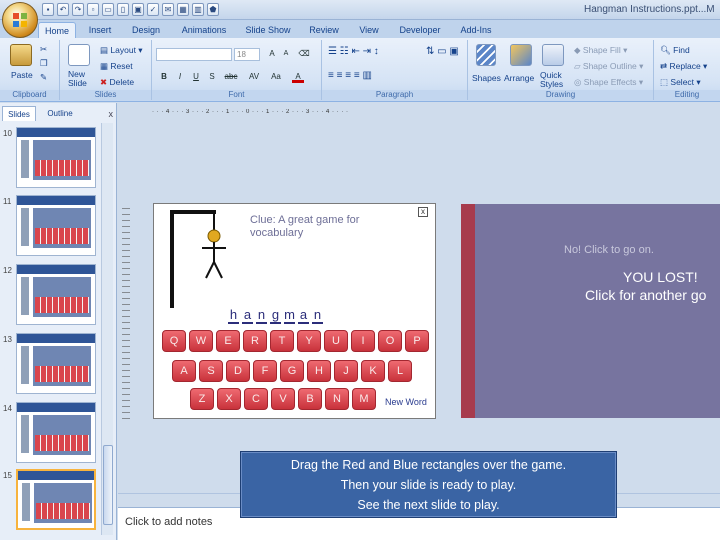 This screenshot has height=540, width=720. What do you see at coordinates (194, 54) in the screenshot?
I see `font-name-field` at bounding box center [194, 54].